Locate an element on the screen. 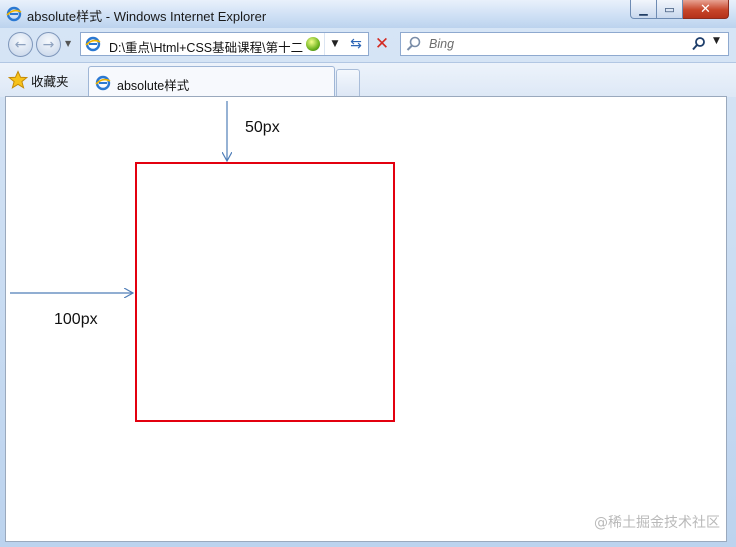 The height and width of the screenshot is (547, 736). stop-button: ✕ is located at coordinates (382, 44).